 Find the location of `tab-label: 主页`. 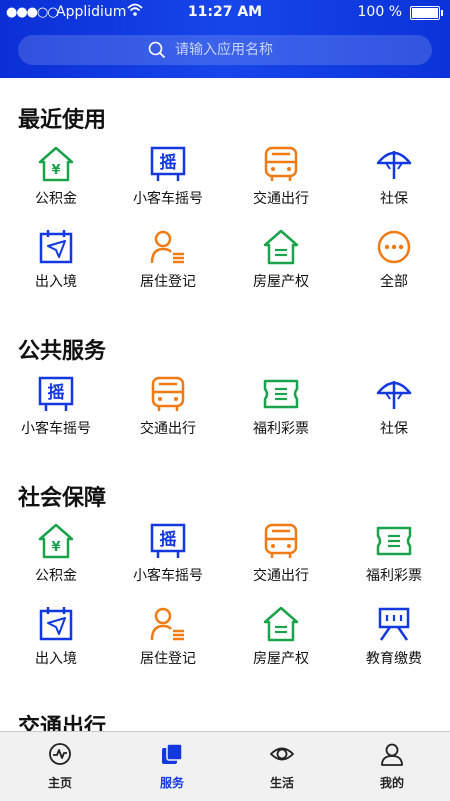

tab-label: 主页 is located at coordinates (59, 783).